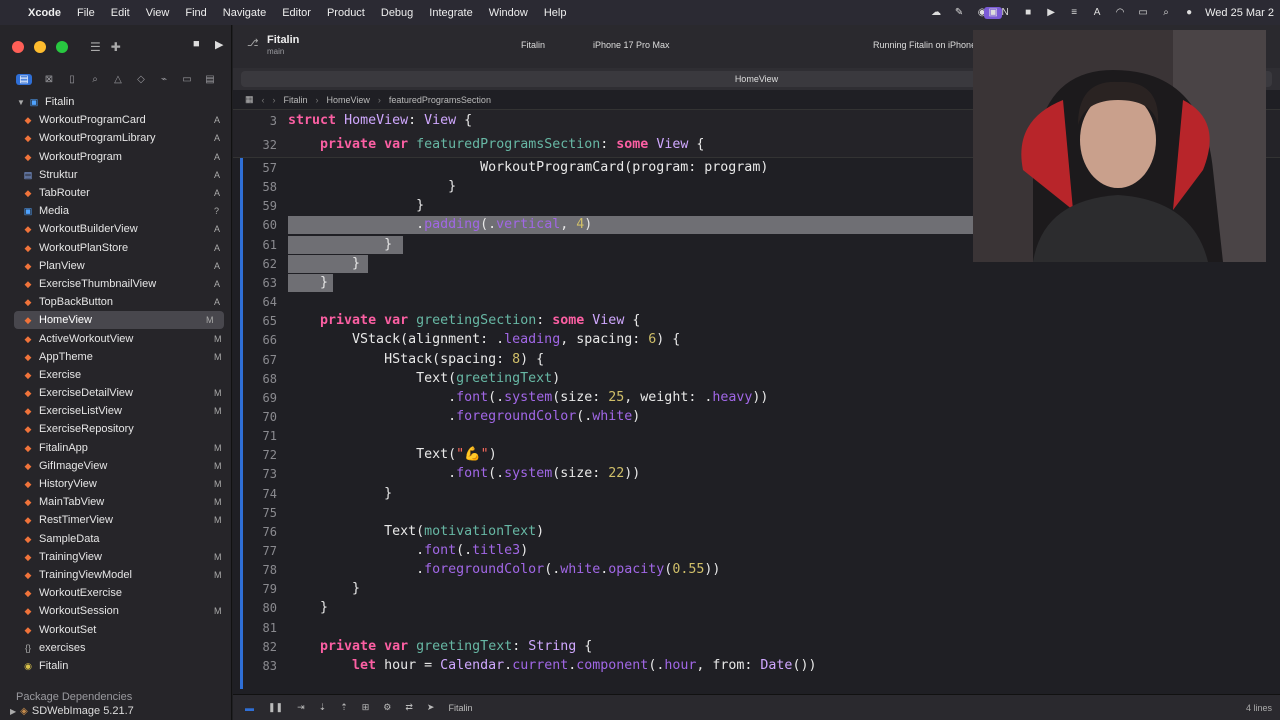  Describe the element at coordinates (44, 13) in the screenshot. I see `menu-app-name: Xcode` at that location.